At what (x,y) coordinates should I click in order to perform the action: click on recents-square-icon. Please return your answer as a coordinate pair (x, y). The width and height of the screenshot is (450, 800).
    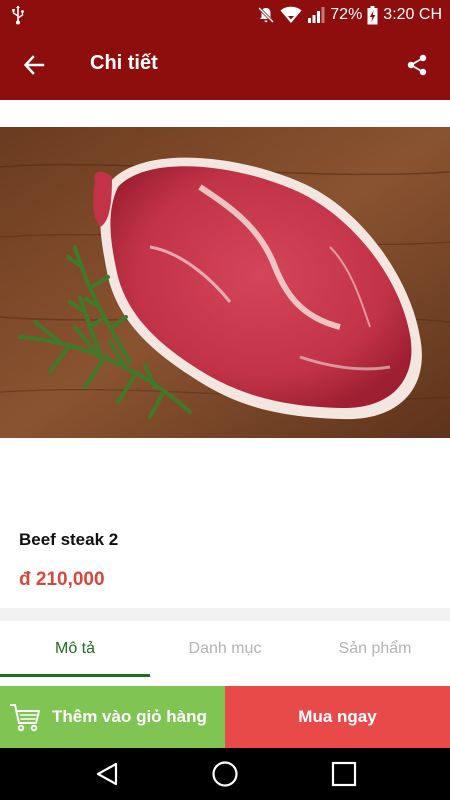
    Looking at the image, I should click on (344, 774).